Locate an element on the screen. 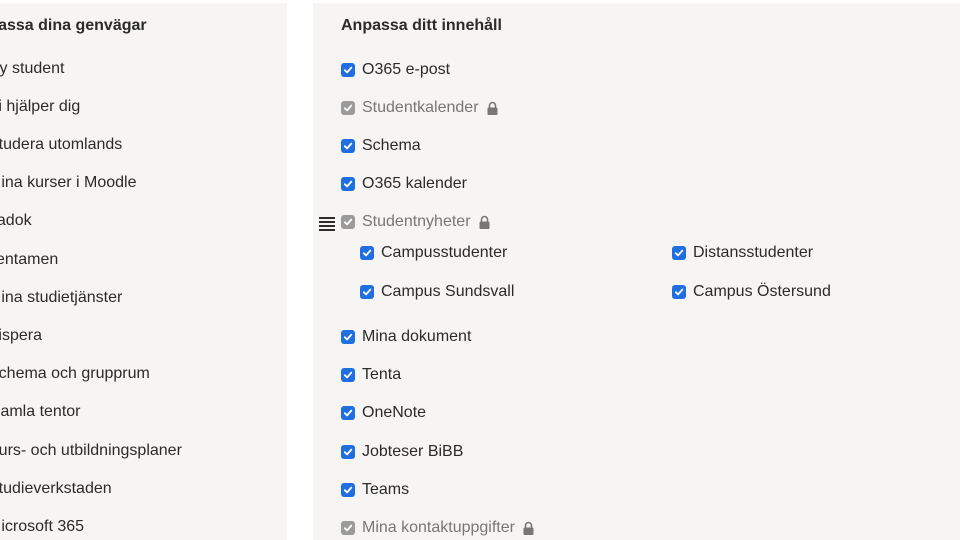 The image size is (960, 540). content-item-teams: Teams is located at coordinates (375, 490).